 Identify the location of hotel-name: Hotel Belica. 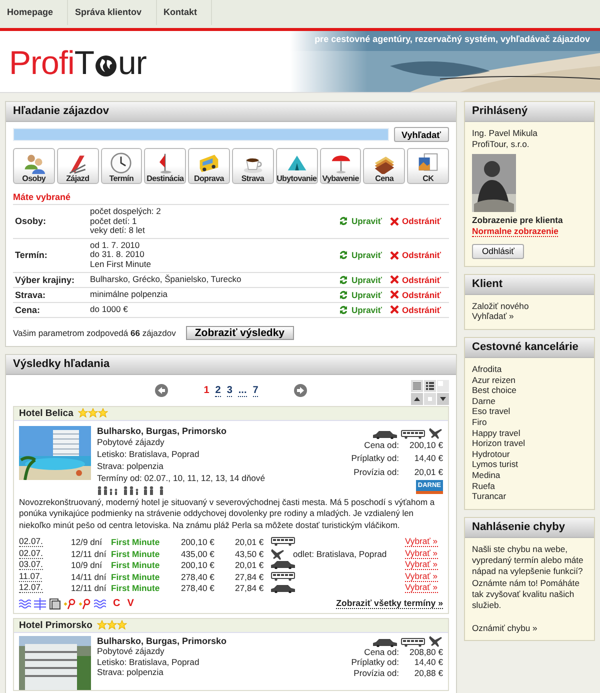
(46, 413).